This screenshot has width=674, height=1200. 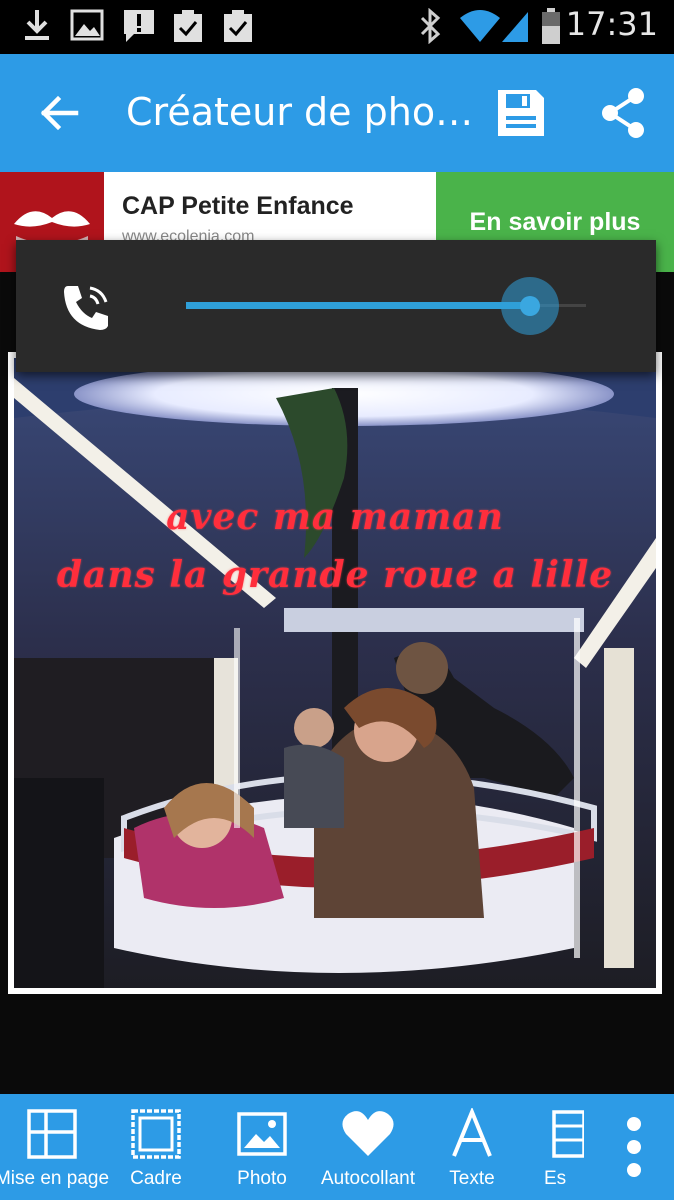 What do you see at coordinates (335, 517) in the screenshot?
I see `caption-line-1: avec ma maman` at bounding box center [335, 517].